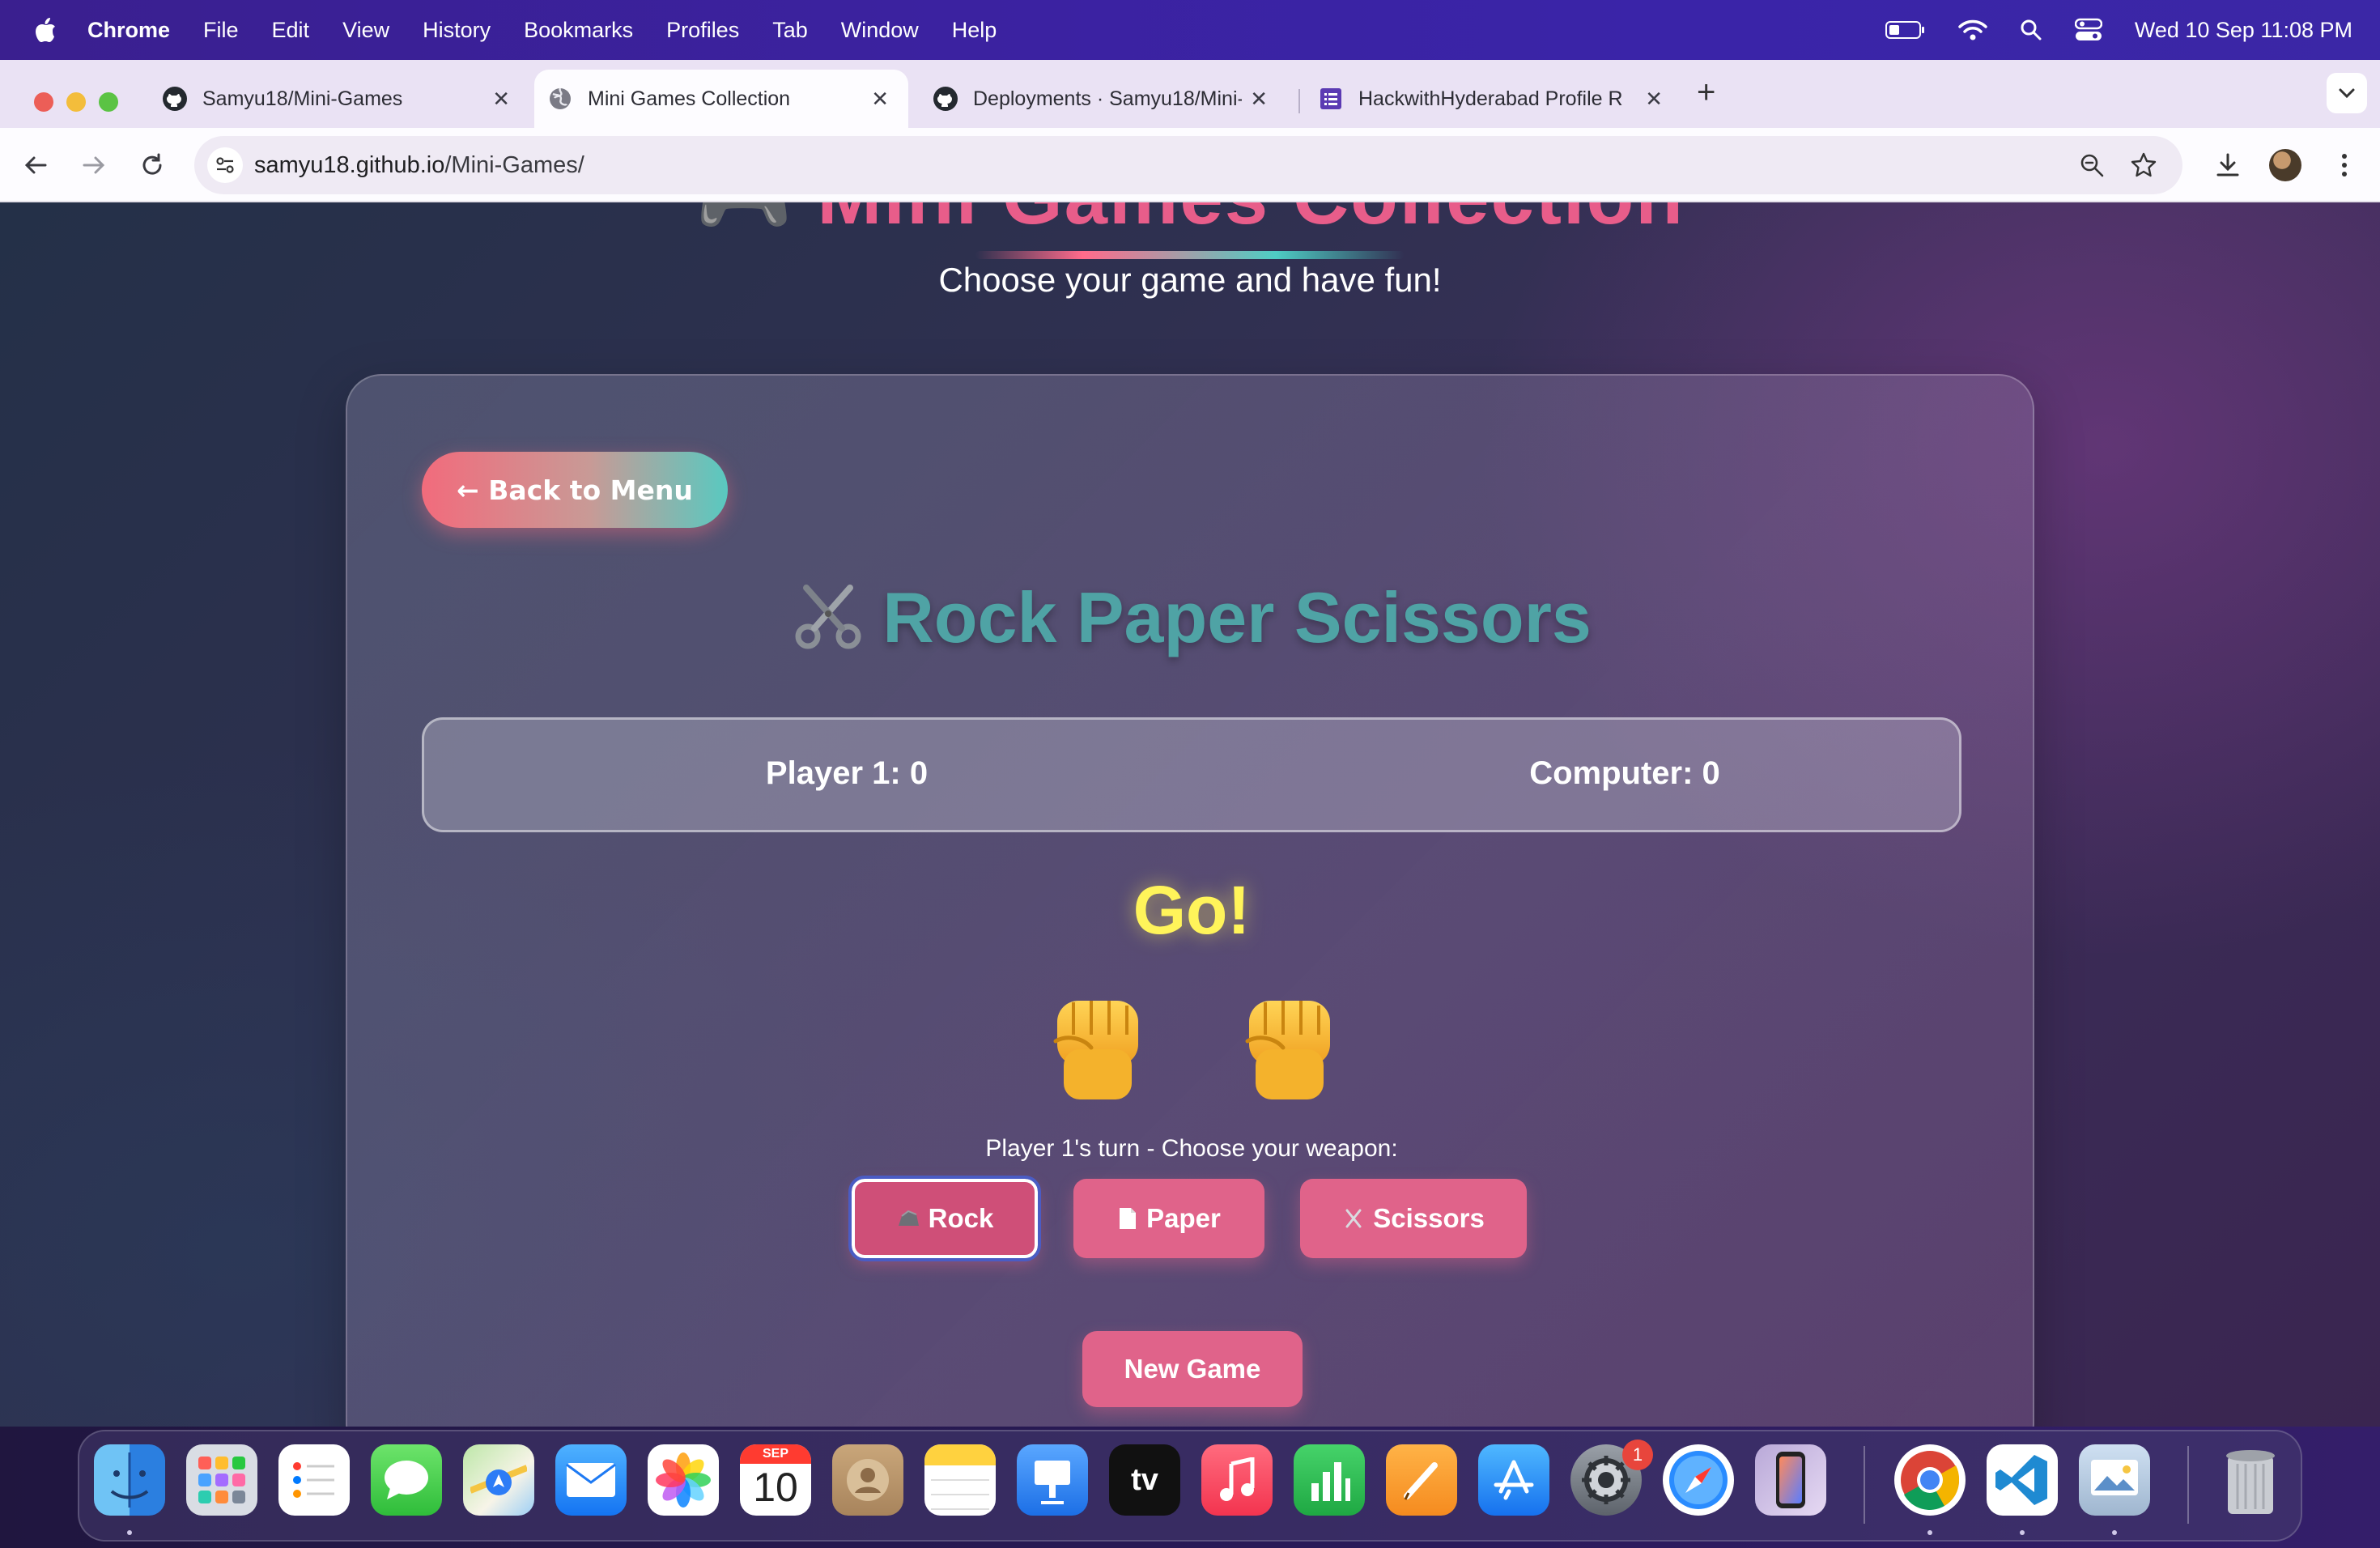 This screenshot has width=2380, height=1548. What do you see at coordinates (129, 1480) in the screenshot?
I see `finder-icon` at bounding box center [129, 1480].